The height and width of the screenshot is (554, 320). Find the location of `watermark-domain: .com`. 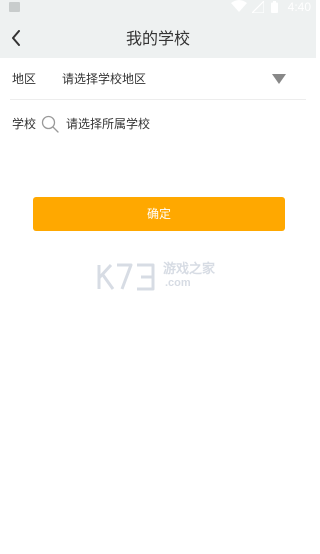

watermark-domain: .com is located at coordinates (178, 283).